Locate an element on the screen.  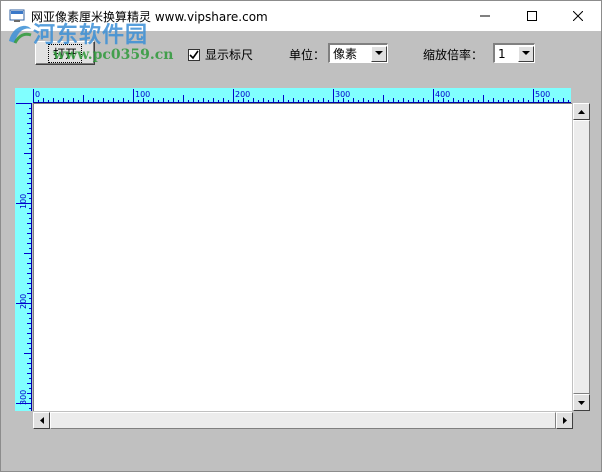
ruler-tick-label: 400 is located at coordinates (443, 94).